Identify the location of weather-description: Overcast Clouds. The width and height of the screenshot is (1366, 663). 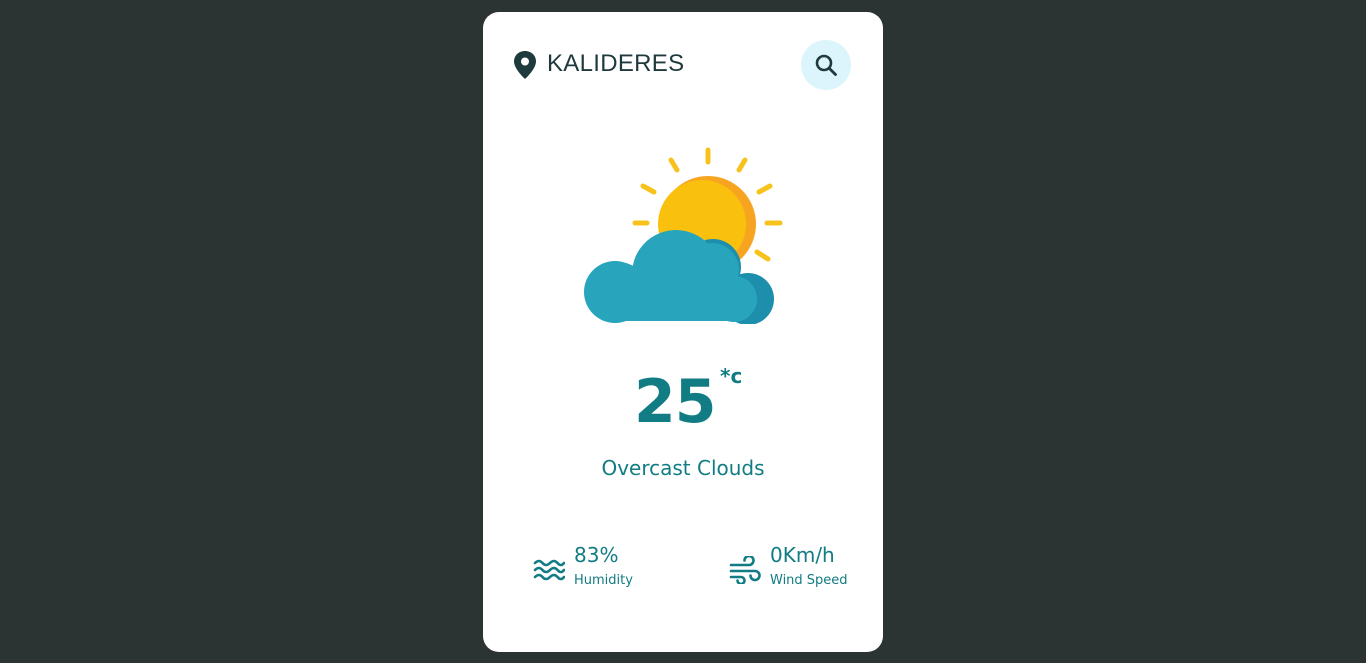
(683, 468).